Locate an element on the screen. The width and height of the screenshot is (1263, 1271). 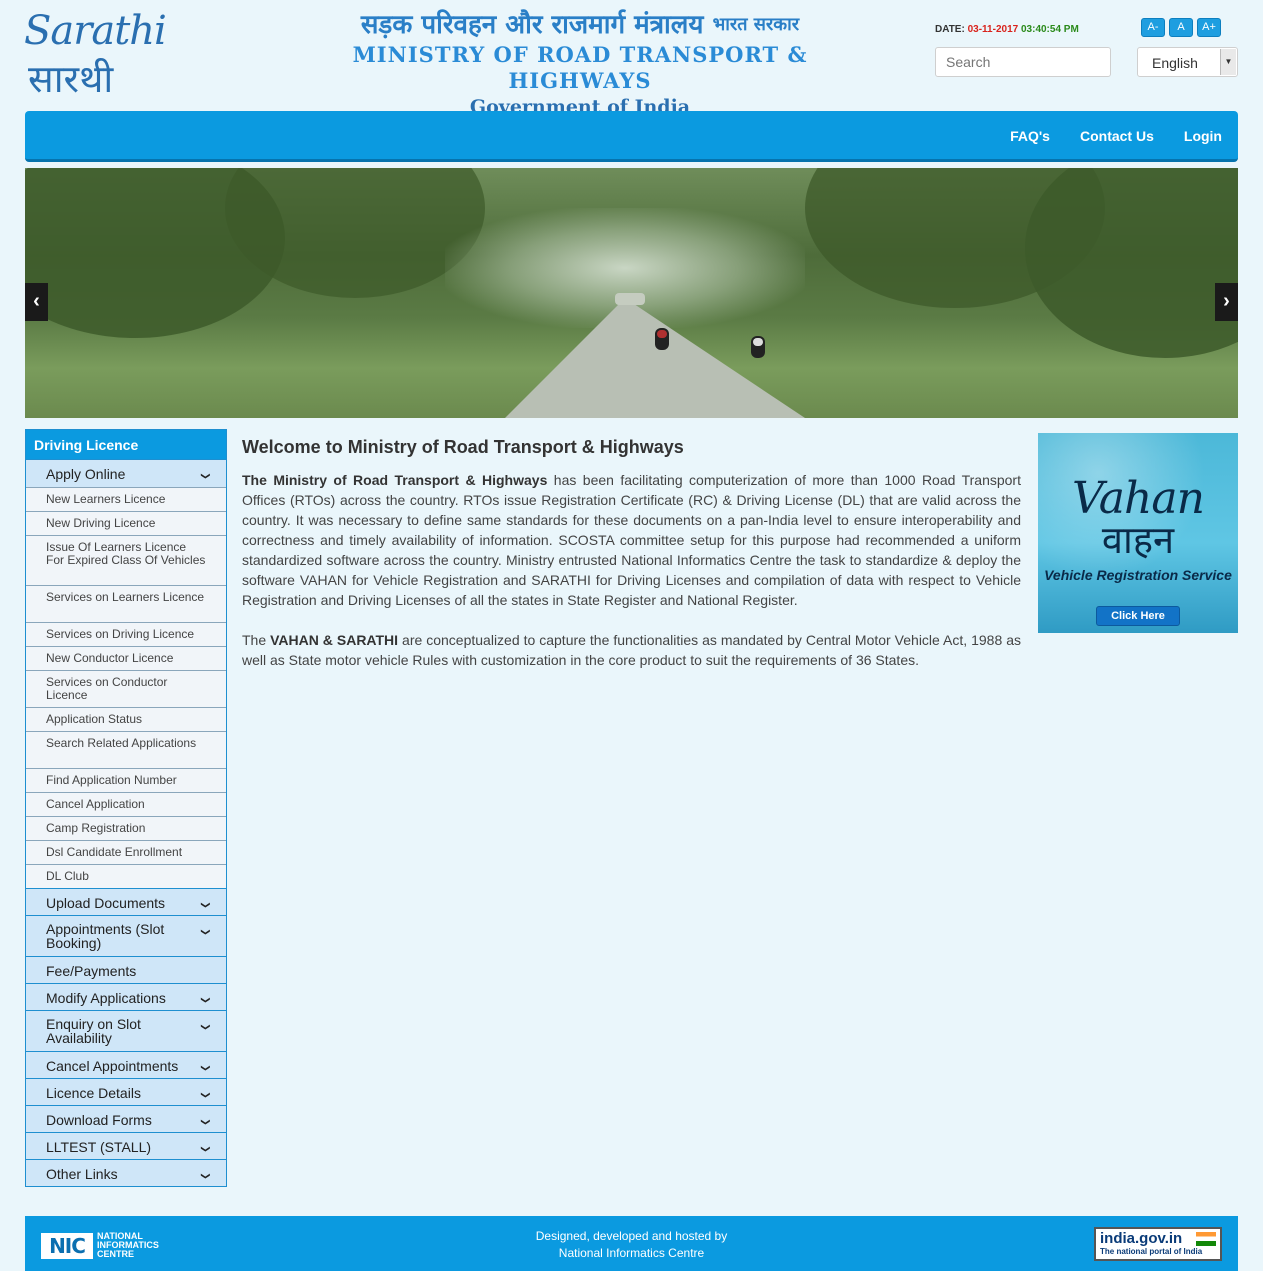
sidebar-title: Driving Licence is located at coordinates (126, 444).